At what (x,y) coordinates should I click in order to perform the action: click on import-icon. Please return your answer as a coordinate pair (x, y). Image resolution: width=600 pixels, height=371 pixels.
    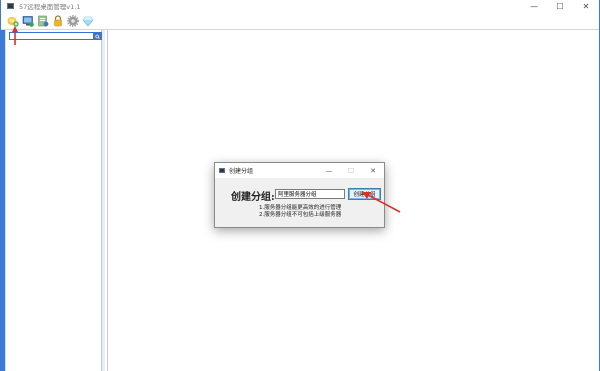
    Looking at the image, I should click on (43, 20).